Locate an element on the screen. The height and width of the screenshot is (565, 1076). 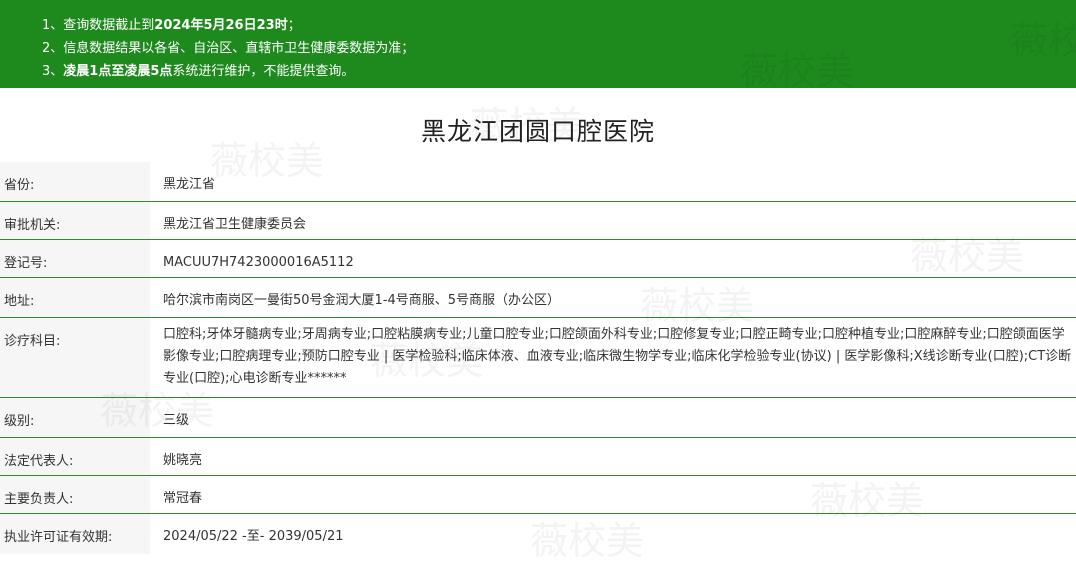
row-principal: 主要负责人: 常冠春 is located at coordinates (538, 495).